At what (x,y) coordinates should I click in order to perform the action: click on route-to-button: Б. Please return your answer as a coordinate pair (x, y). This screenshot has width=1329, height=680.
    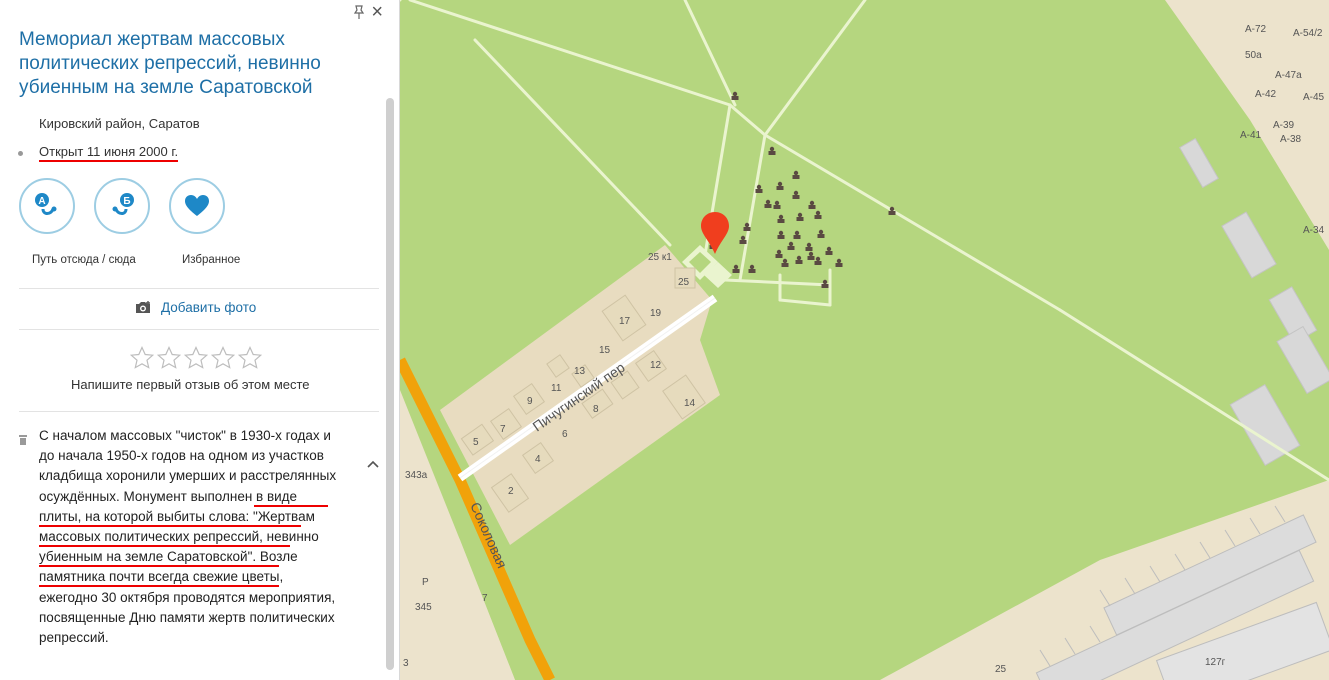
    Looking at the image, I should click on (122, 206).